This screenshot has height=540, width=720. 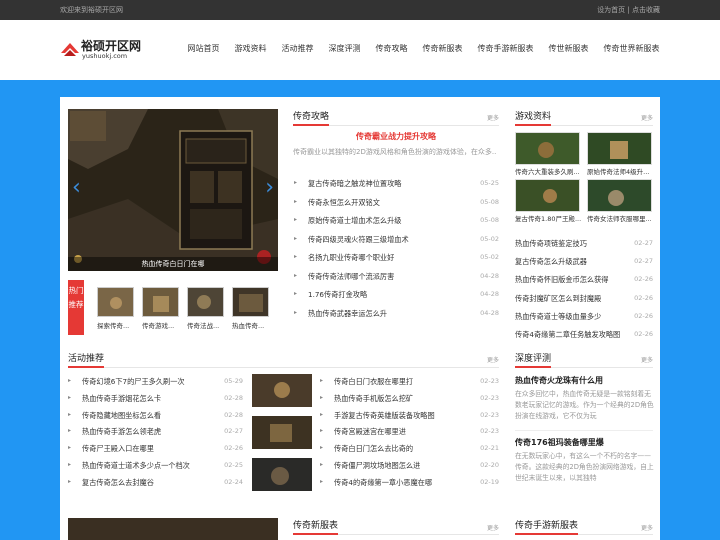 I want to click on list-item: 传奇封魔矿区怎么到封魔殿 02-26, so click(x=584, y=303).